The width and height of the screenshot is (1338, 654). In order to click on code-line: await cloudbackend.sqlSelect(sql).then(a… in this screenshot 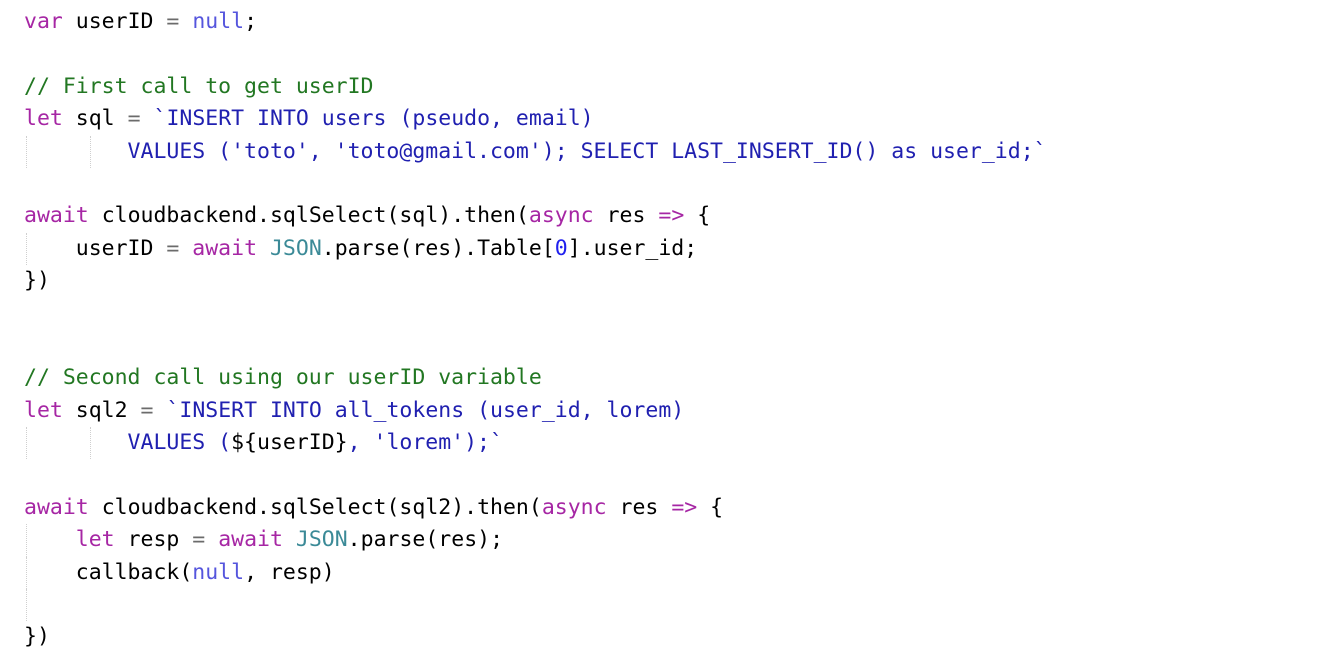, I will do `click(669, 216)`.